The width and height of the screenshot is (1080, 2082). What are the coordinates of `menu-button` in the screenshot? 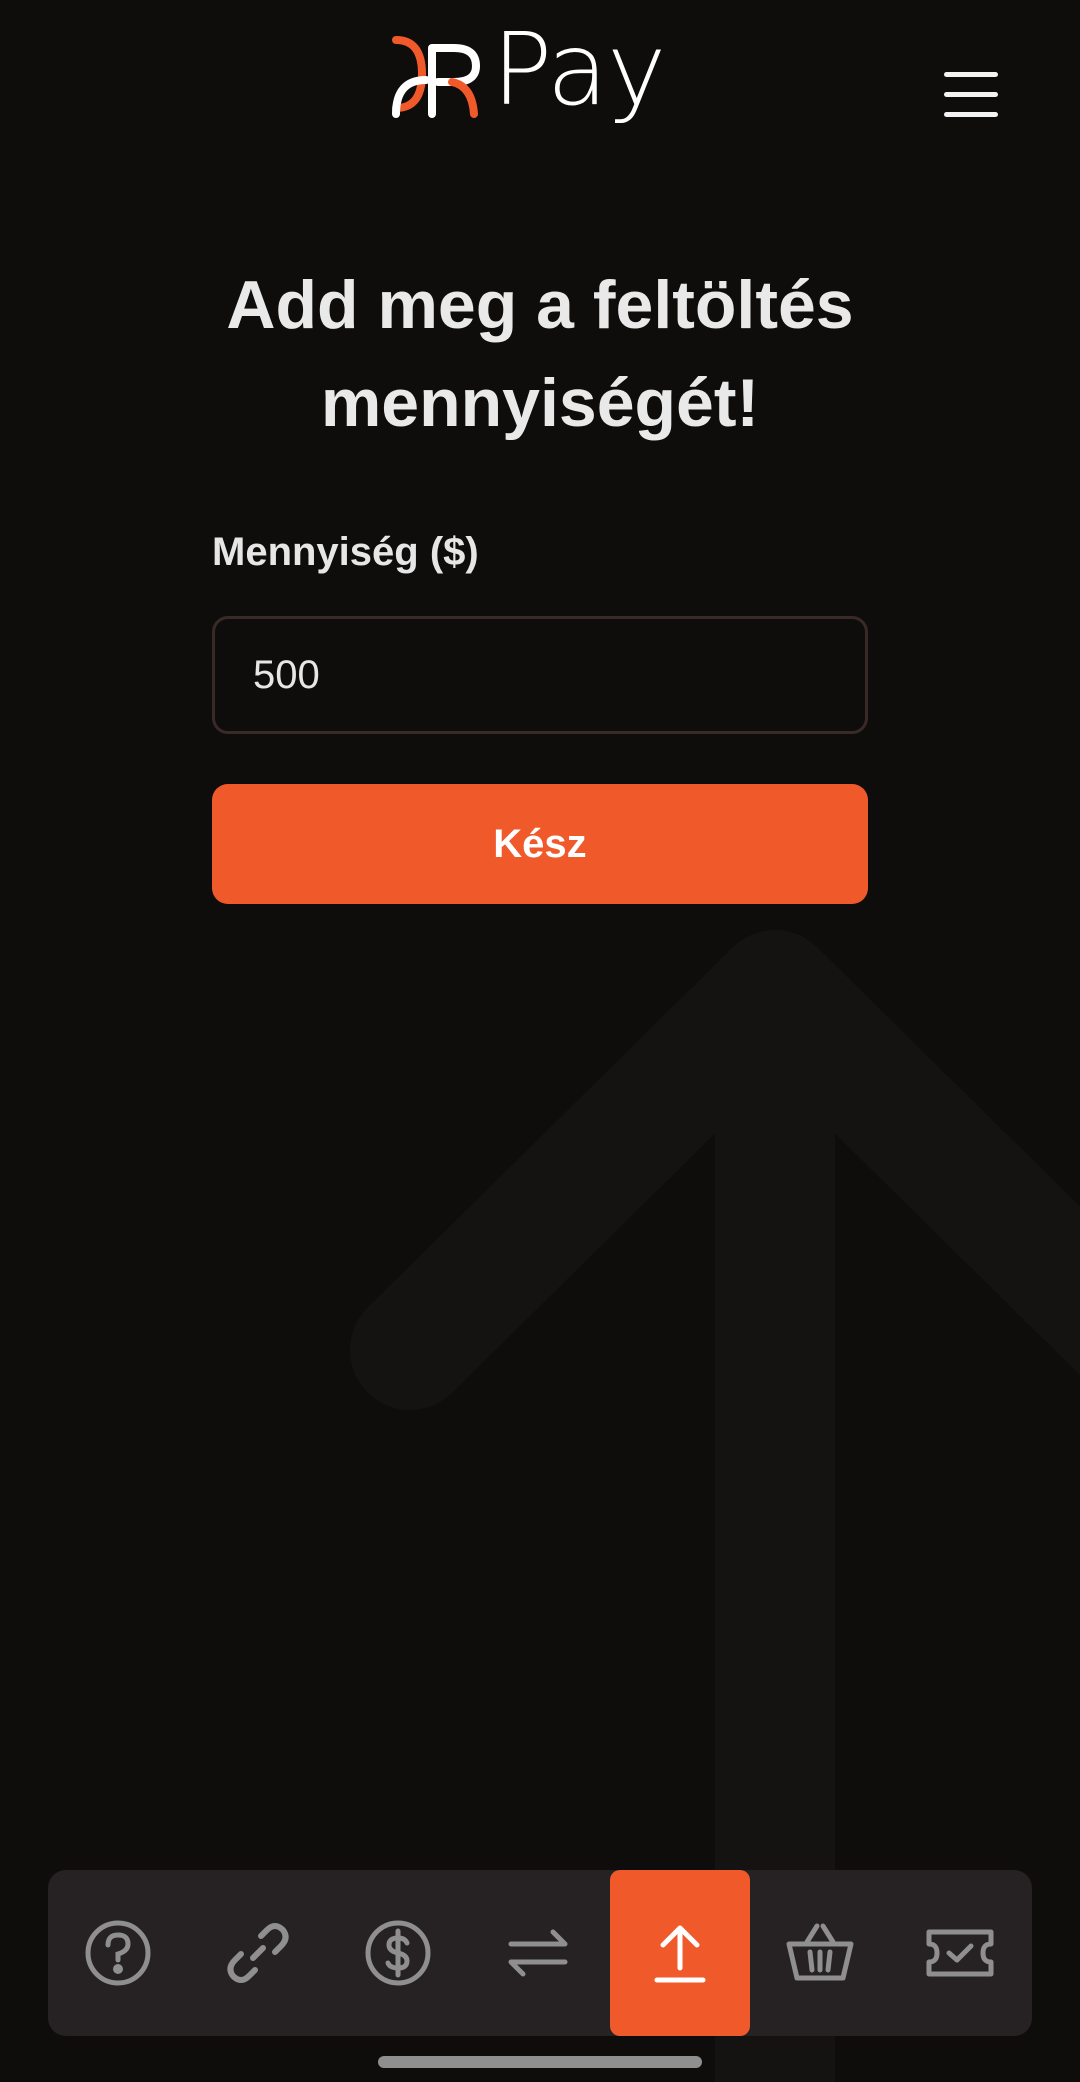 It's located at (972, 98).